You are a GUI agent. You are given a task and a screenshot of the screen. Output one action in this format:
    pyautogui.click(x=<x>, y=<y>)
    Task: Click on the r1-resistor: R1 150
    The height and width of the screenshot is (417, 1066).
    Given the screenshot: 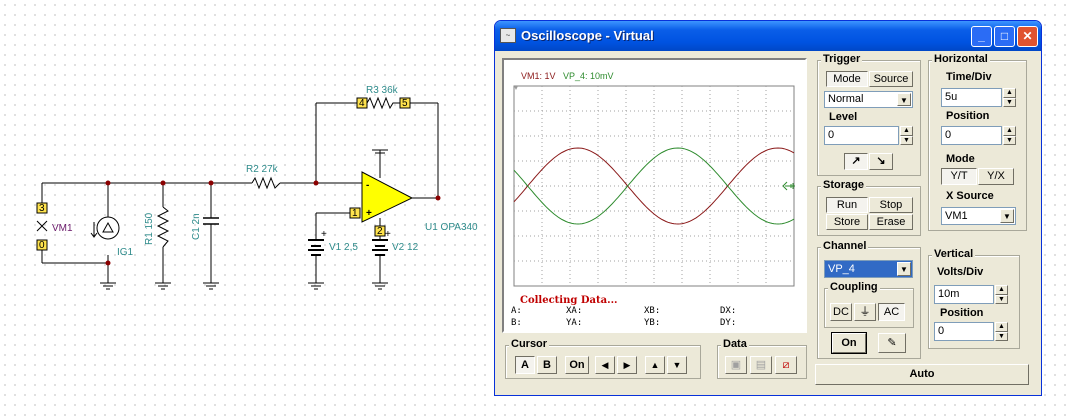 What is the action you would take?
    pyautogui.click(x=157, y=227)
    